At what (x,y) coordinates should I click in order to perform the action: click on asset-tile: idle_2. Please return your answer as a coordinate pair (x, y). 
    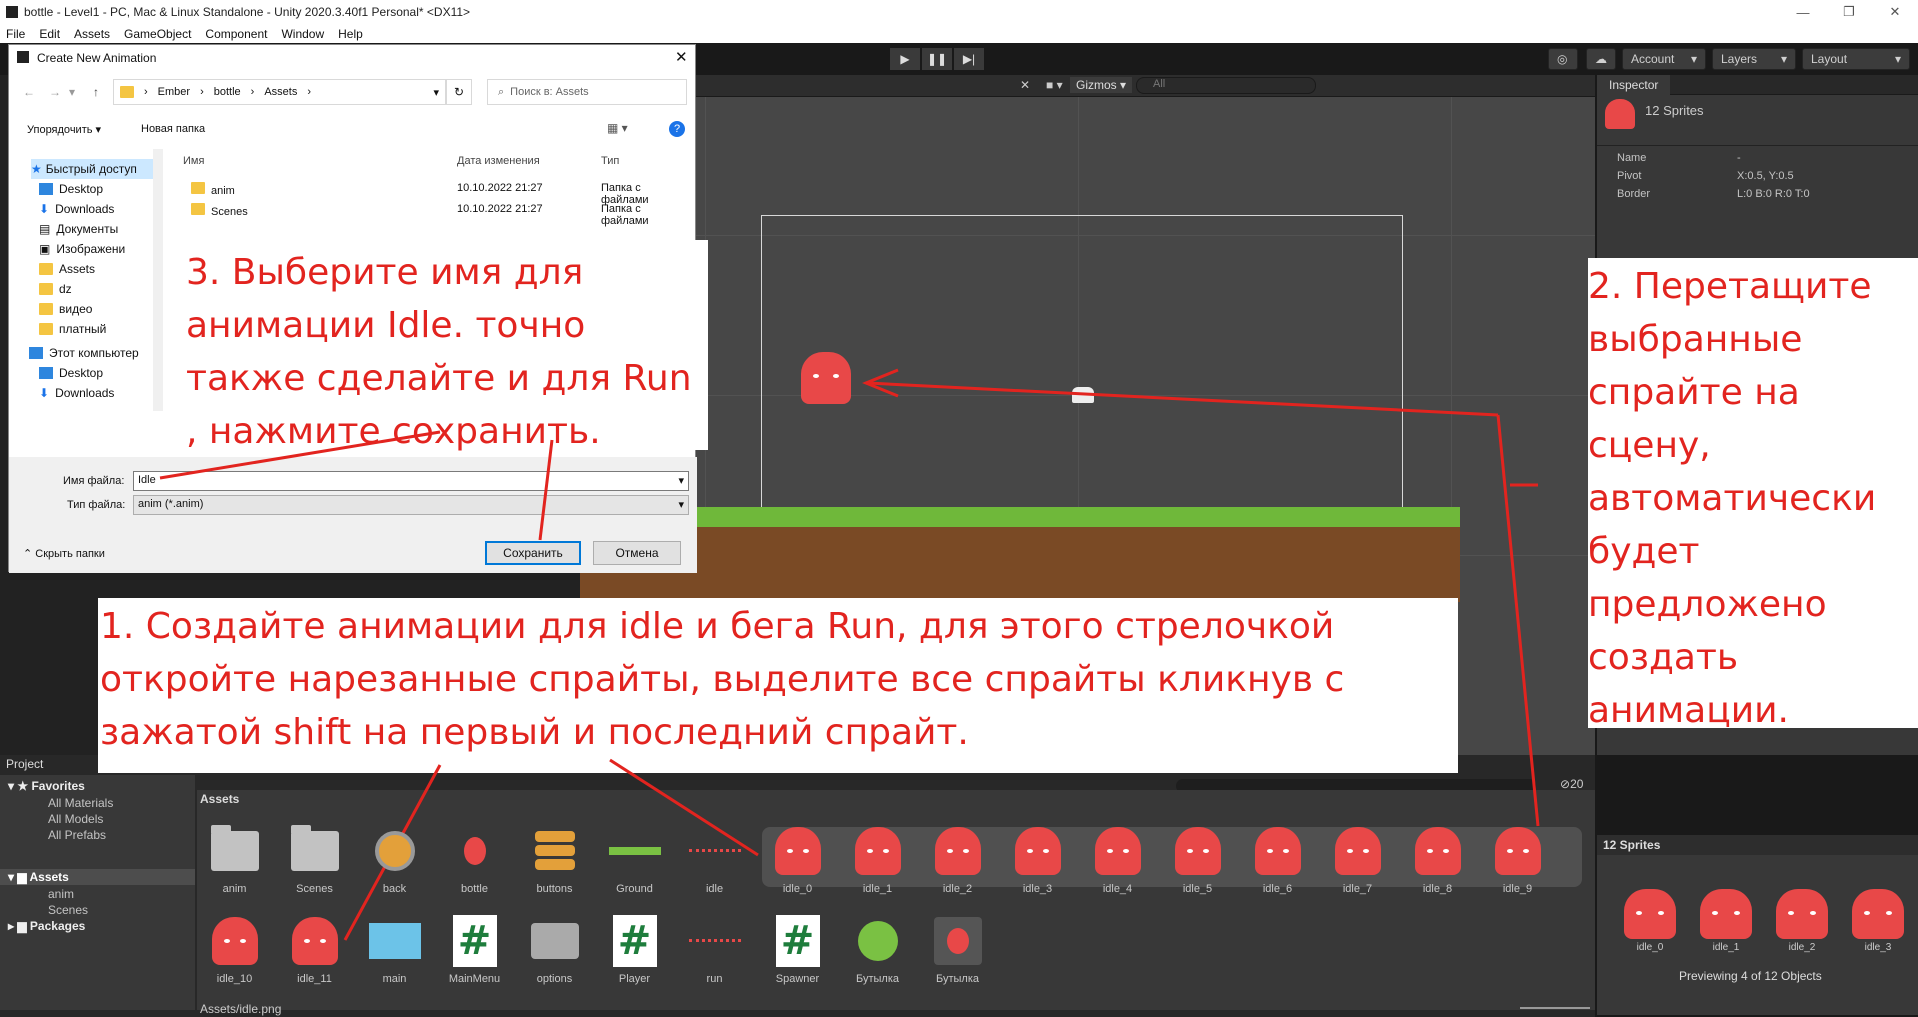
    Looking at the image, I should click on (957, 860).